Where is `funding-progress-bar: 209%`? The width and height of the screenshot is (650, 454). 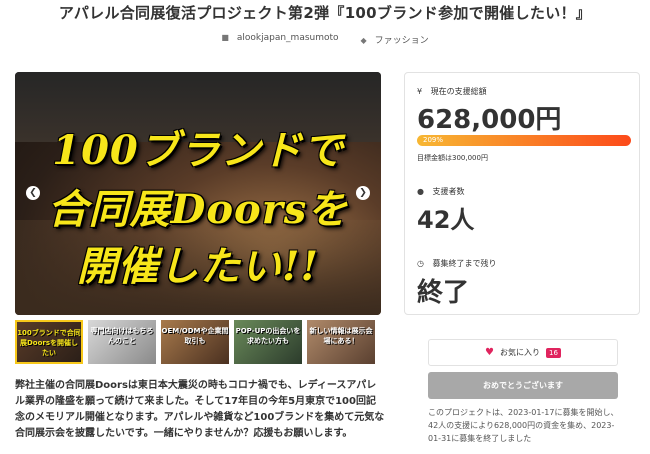 funding-progress-bar: 209% is located at coordinates (524, 140).